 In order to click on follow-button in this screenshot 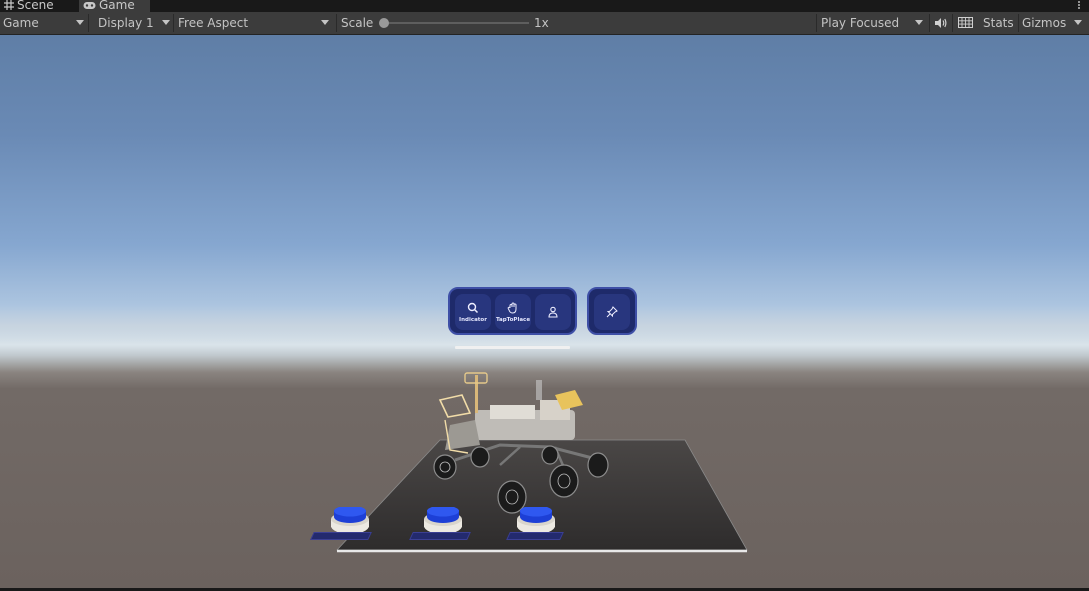, I will do `click(553, 312)`.